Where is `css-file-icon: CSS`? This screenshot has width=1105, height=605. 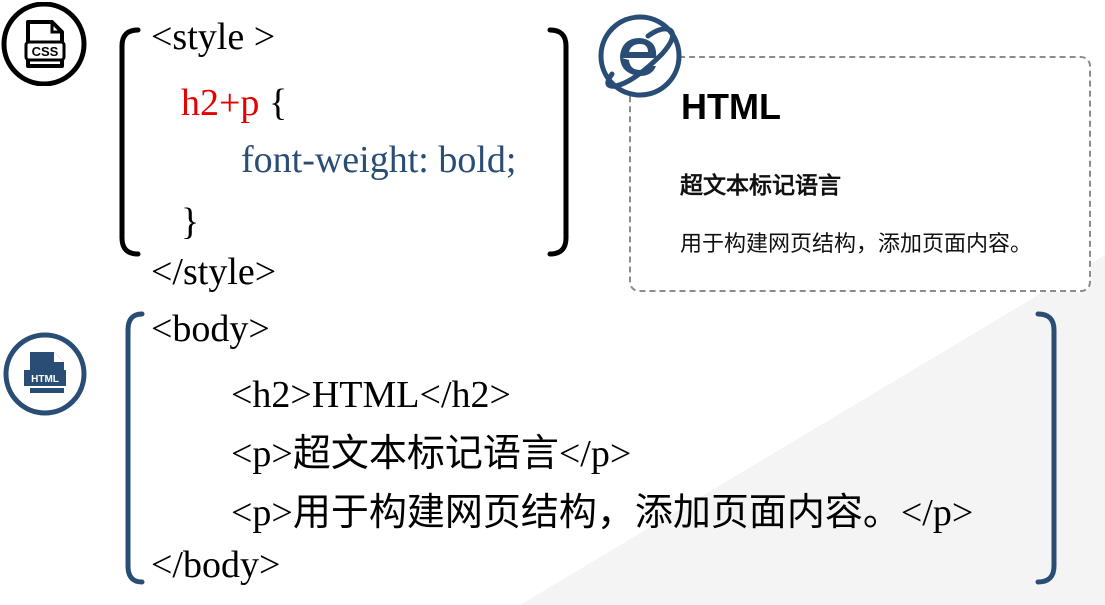 css-file-icon: CSS is located at coordinates (44, 44).